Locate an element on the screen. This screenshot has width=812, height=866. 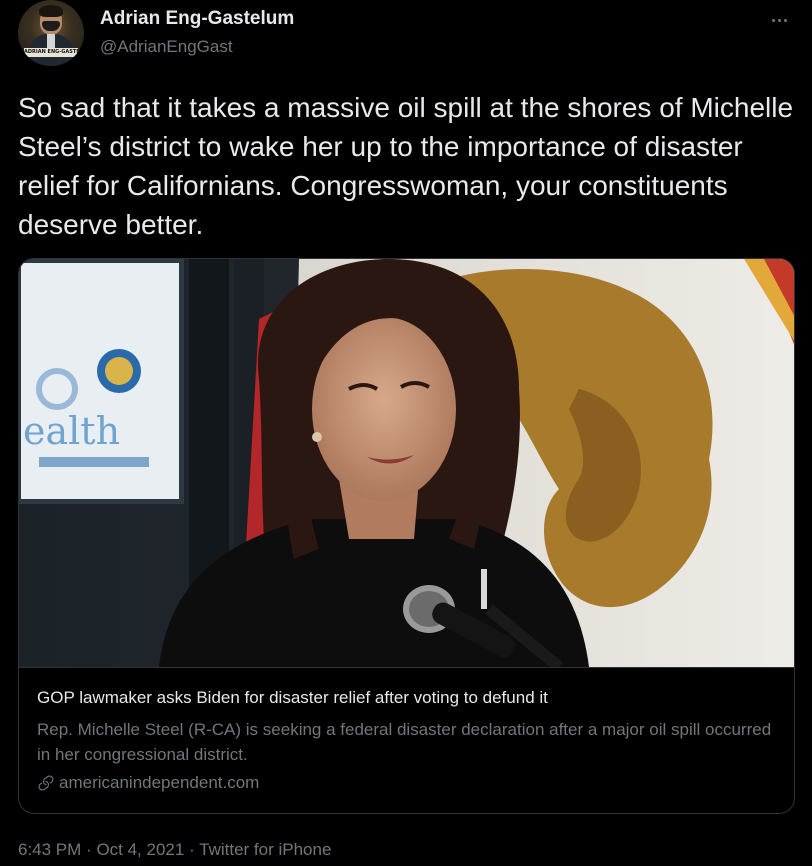
author-handle: @AdrianEngGast is located at coordinates (166, 47).